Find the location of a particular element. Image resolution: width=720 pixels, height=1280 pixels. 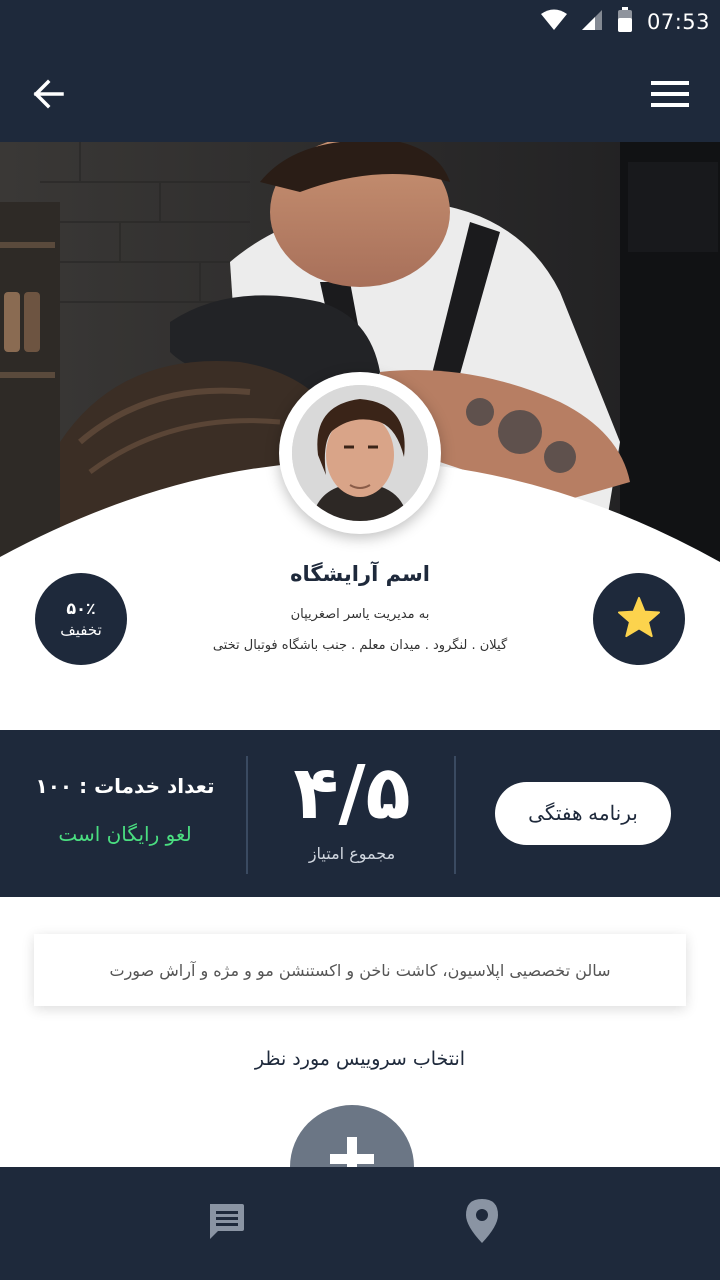

rating-label: مجموع امتیاز is located at coordinates (352, 853).